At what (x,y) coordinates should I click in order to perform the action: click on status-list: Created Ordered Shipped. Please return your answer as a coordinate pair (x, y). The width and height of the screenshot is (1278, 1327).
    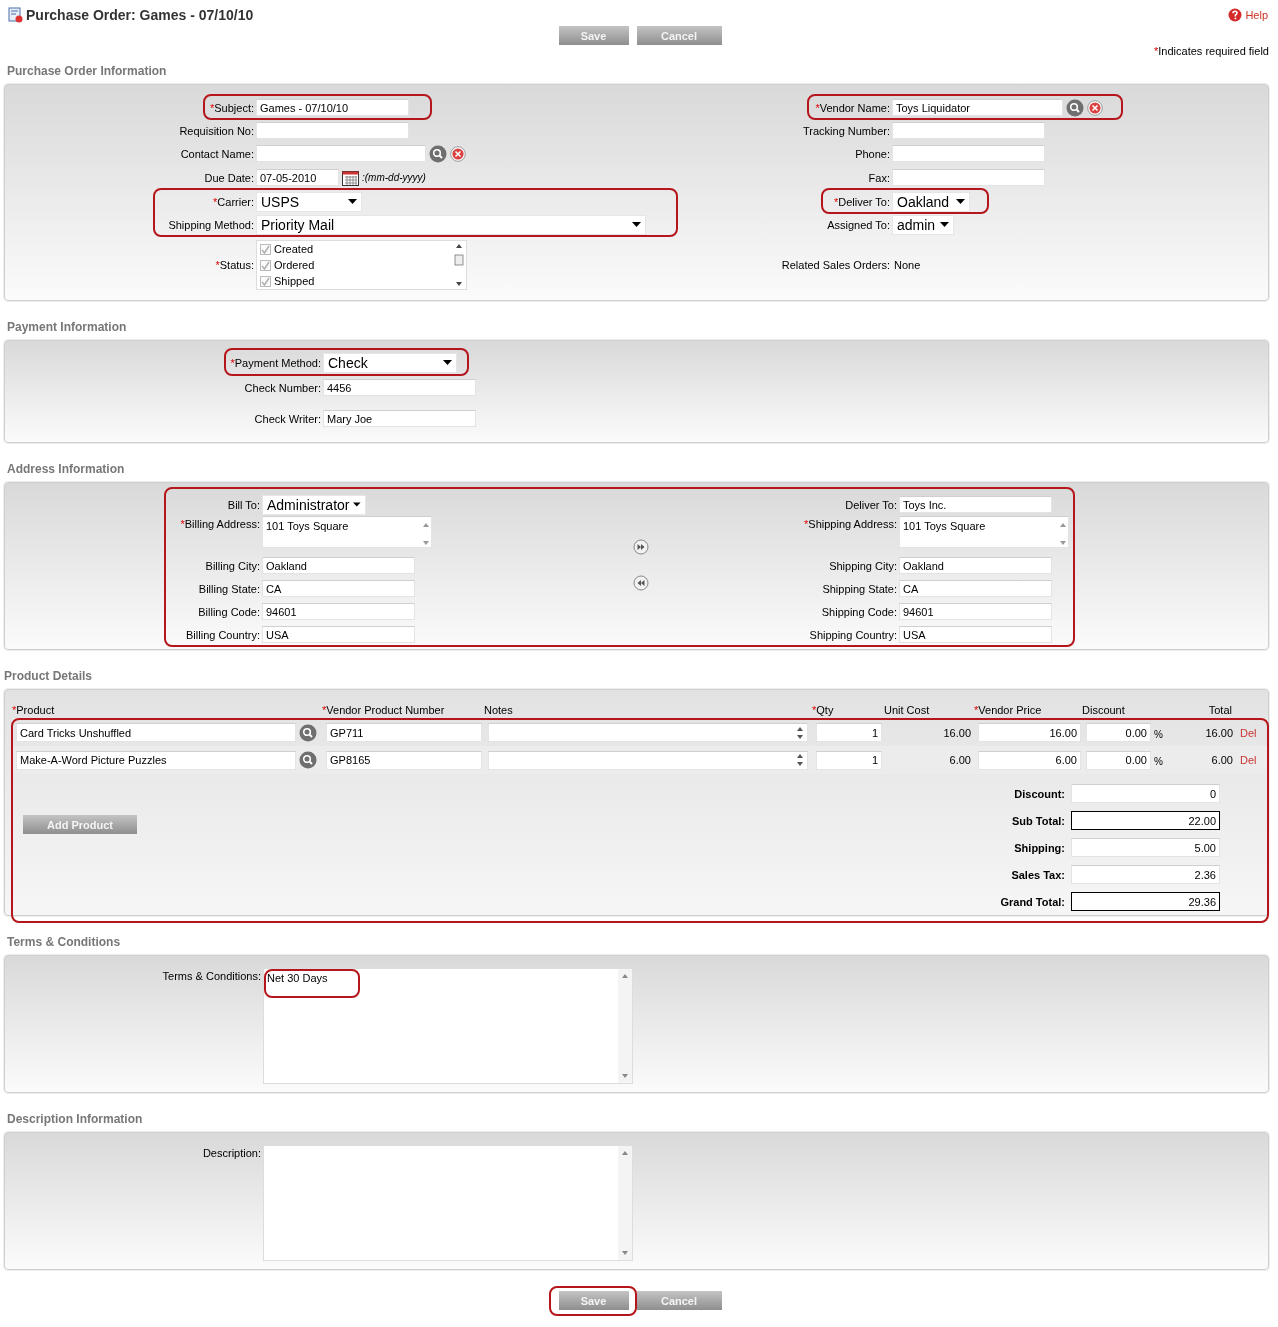
    Looking at the image, I should click on (361, 265).